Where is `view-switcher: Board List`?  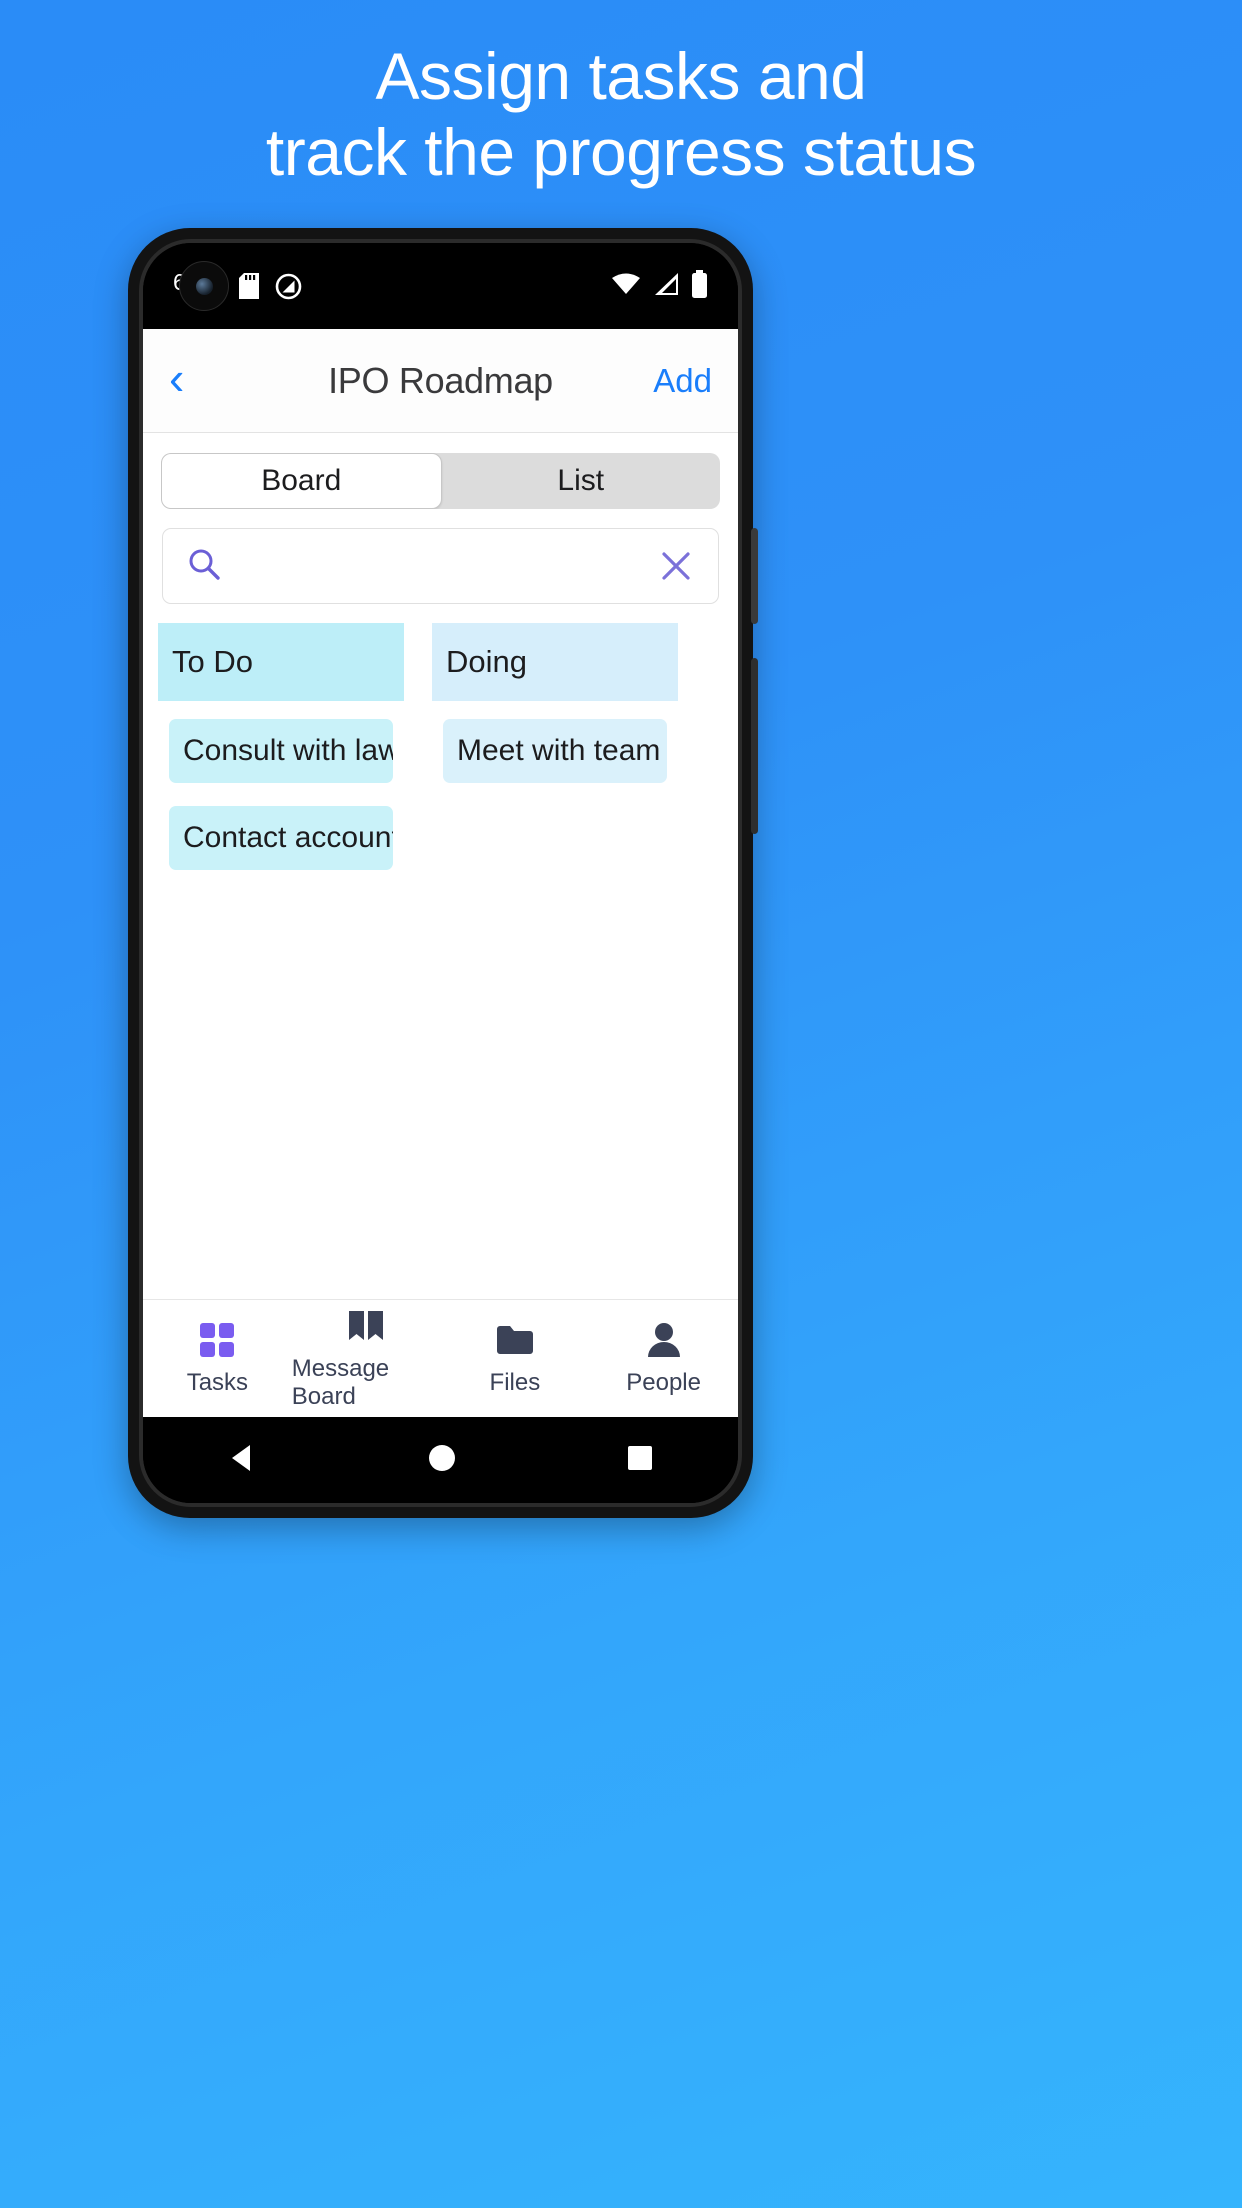 view-switcher: Board List is located at coordinates (440, 471).